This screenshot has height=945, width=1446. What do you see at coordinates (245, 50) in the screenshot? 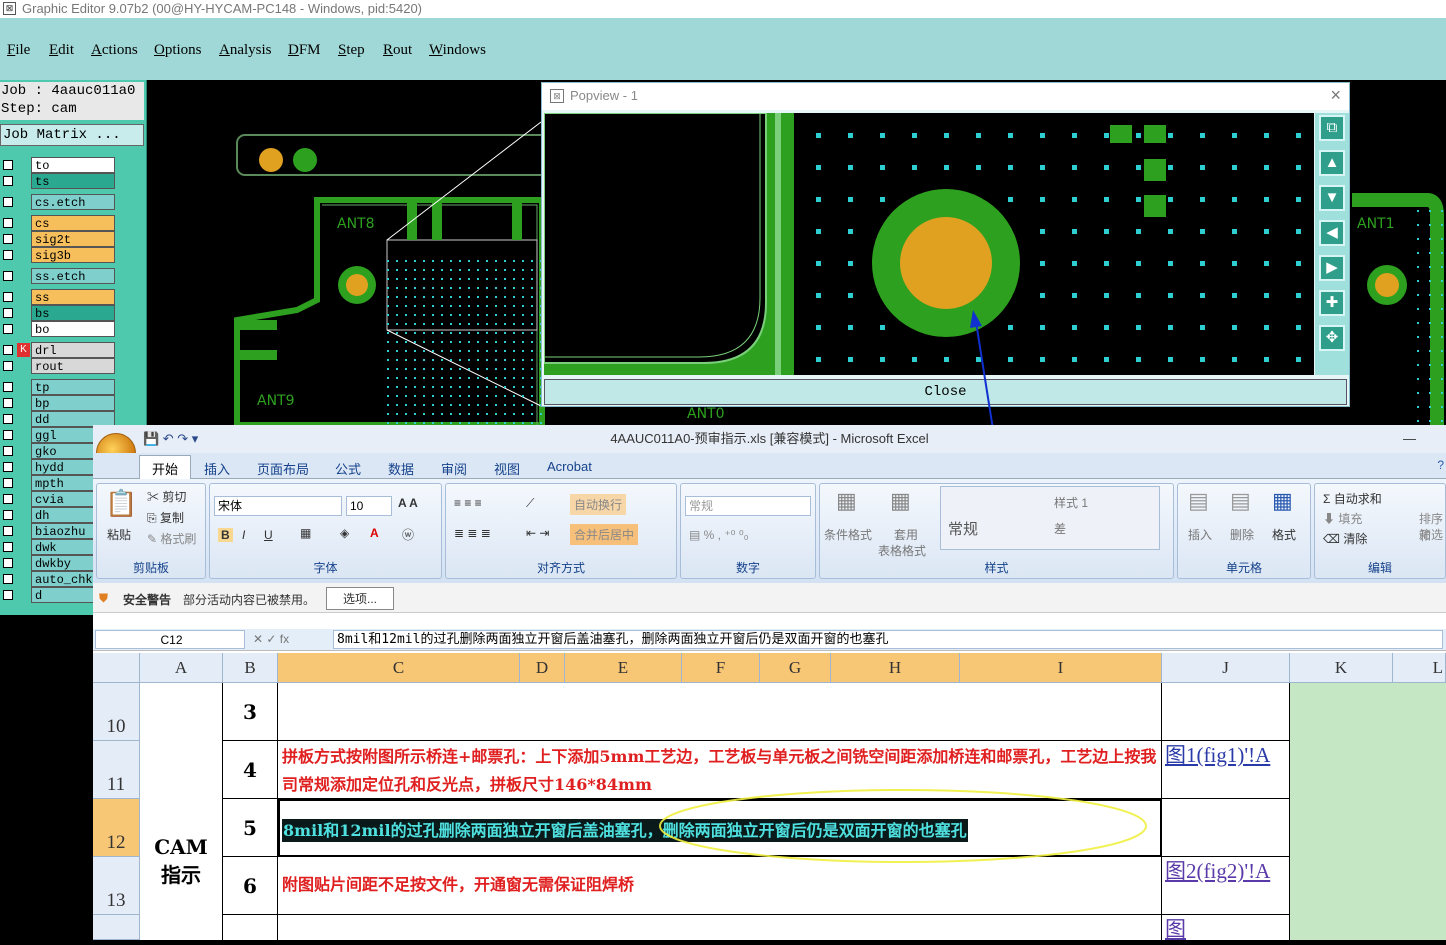
I see `menu-analysis: Analysis` at bounding box center [245, 50].